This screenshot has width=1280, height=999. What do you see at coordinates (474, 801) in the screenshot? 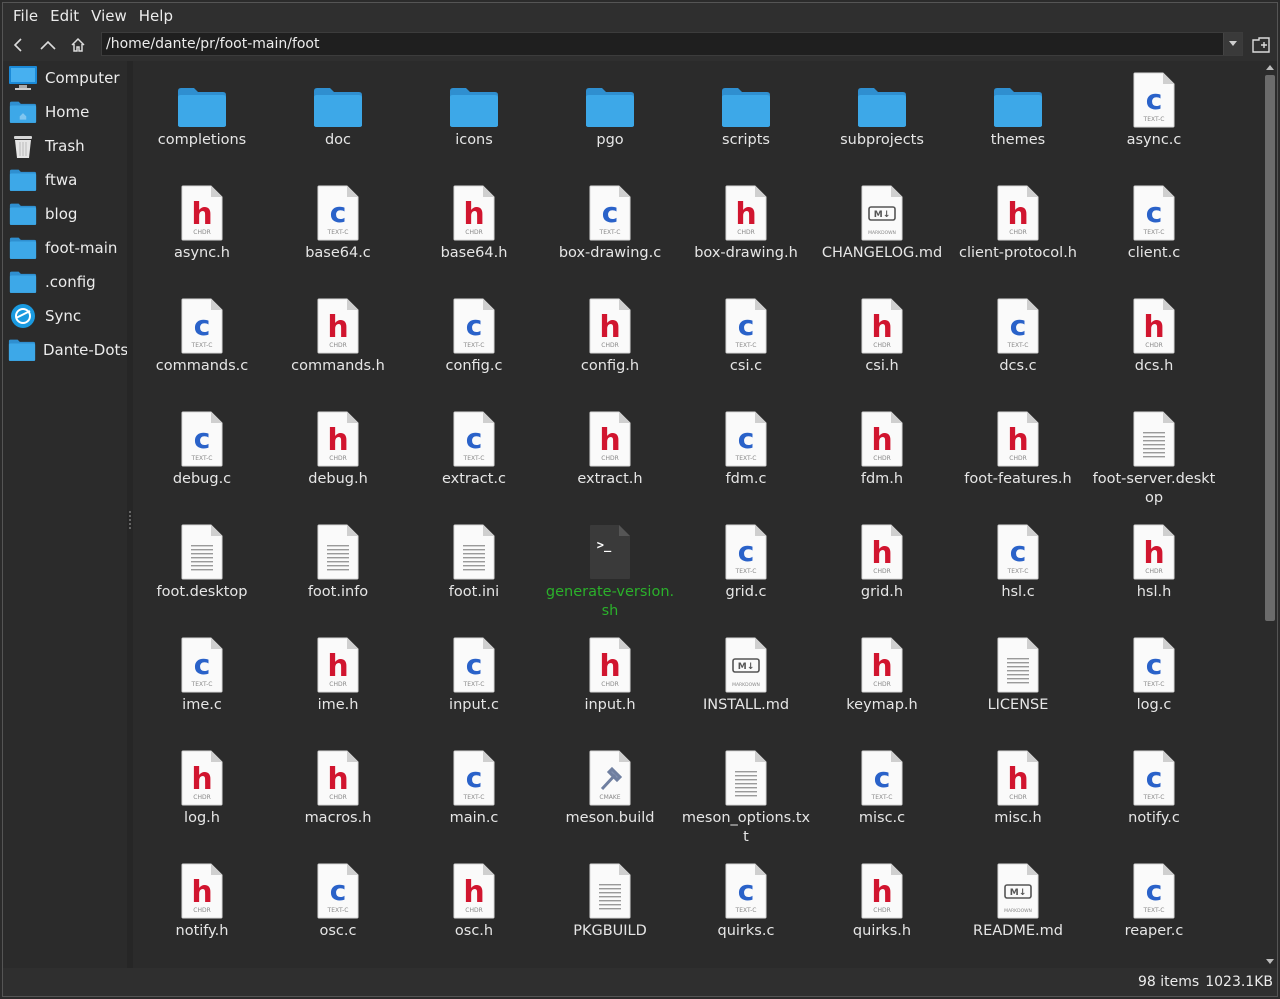
I see `file-item: c TEXT-C main.c` at bounding box center [474, 801].